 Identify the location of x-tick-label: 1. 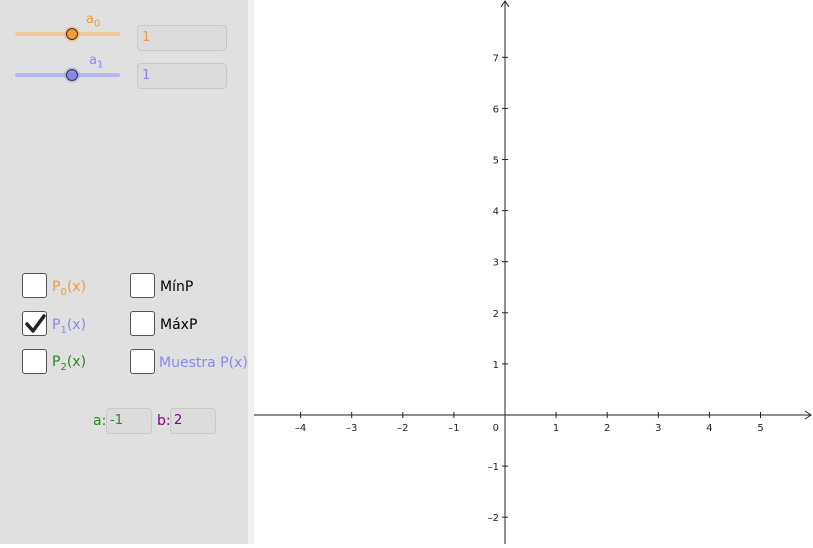
(556, 428).